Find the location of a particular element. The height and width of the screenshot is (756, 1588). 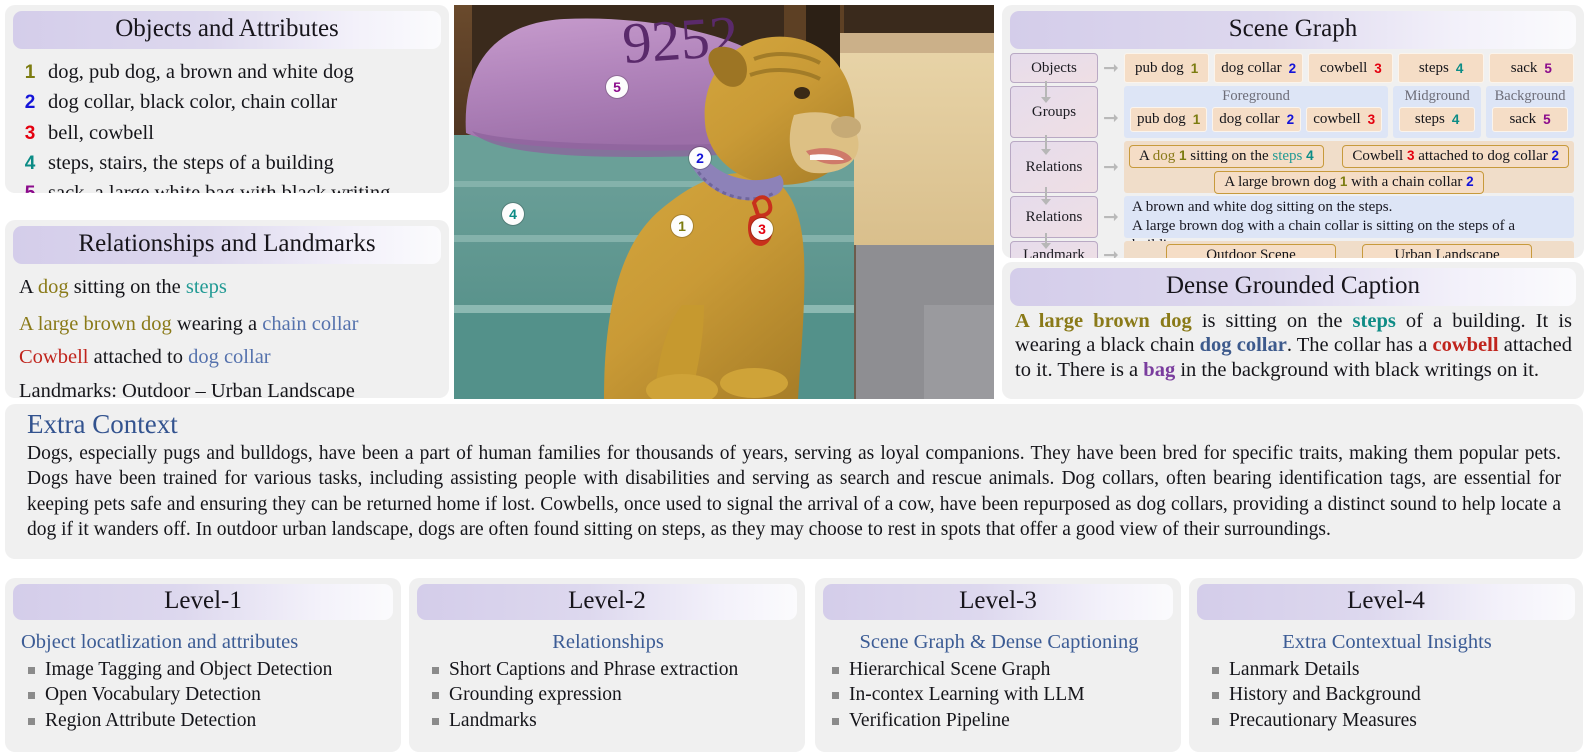

level-2-title: Level-2 is located at coordinates (607, 602).